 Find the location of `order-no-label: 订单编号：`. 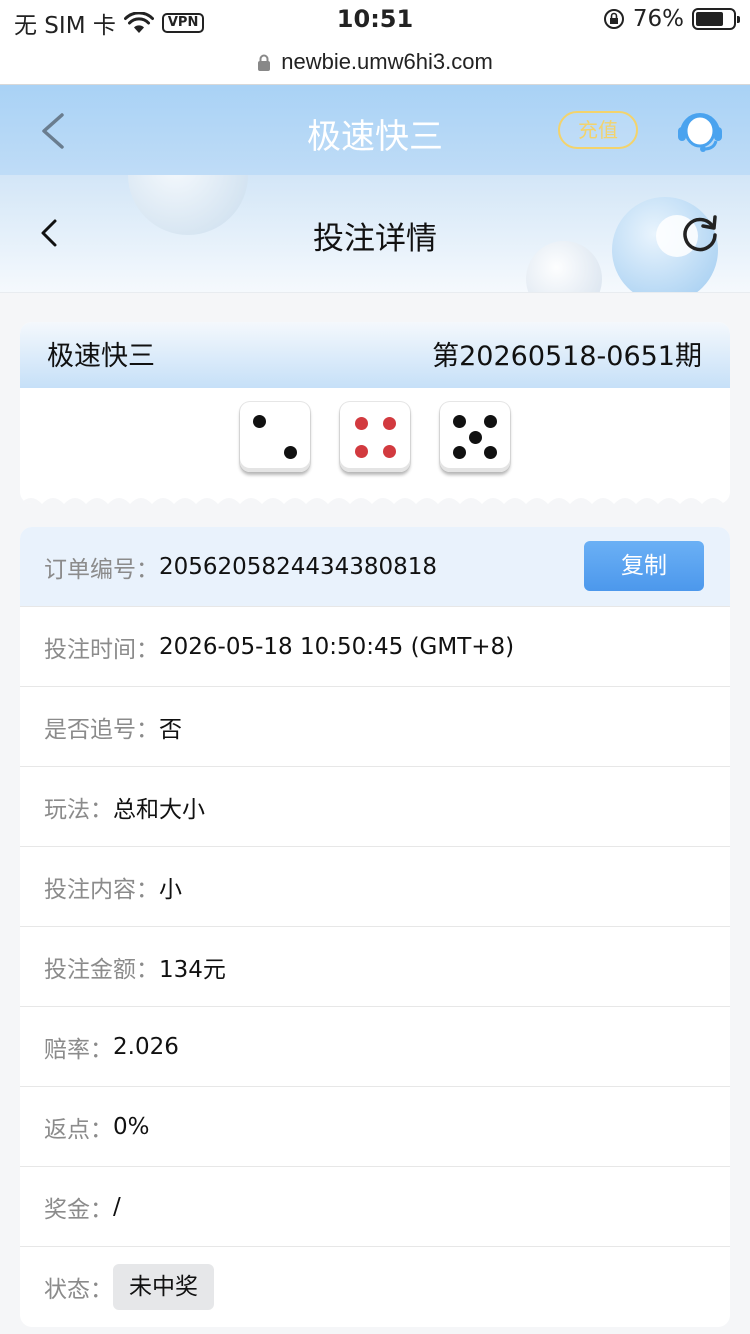

order-no-label: 订单编号： is located at coordinates (101, 569).